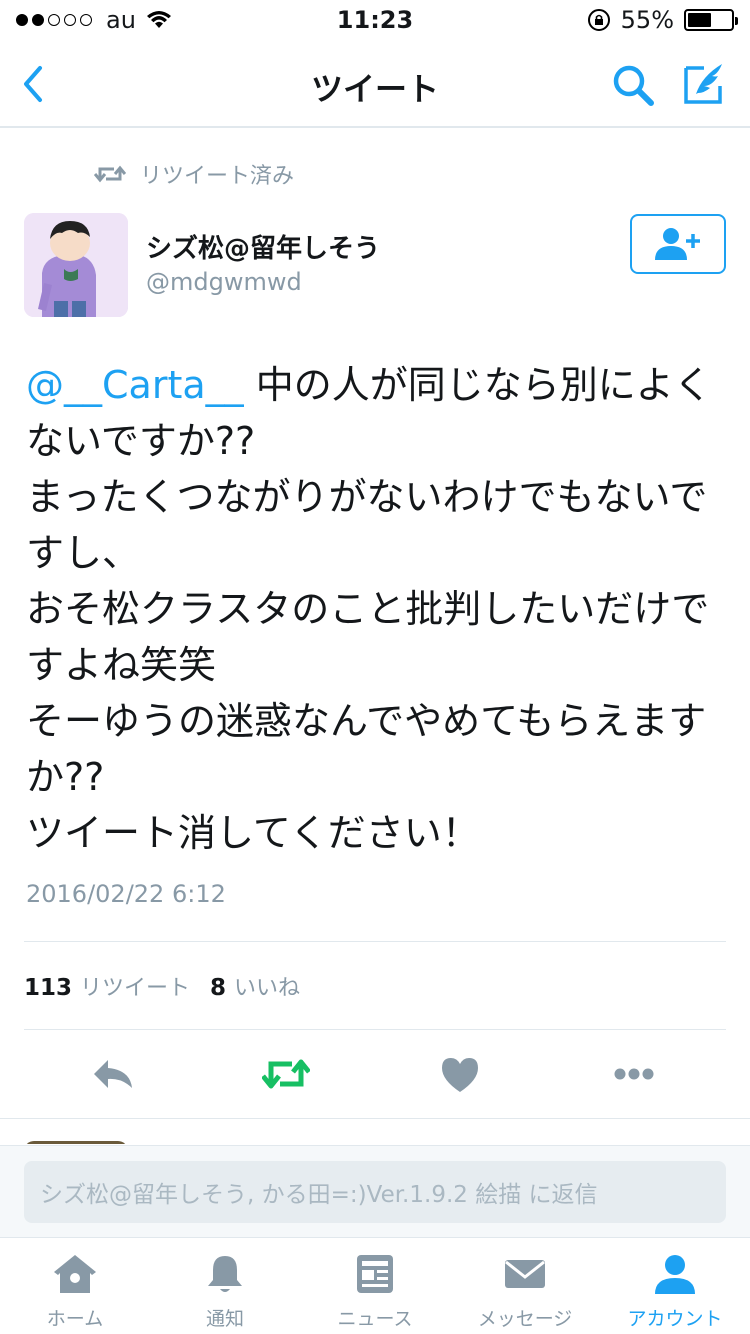 The image size is (750, 1334). What do you see at coordinates (76, 1142) in the screenshot?
I see `next-tweet-avatar` at bounding box center [76, 1142].